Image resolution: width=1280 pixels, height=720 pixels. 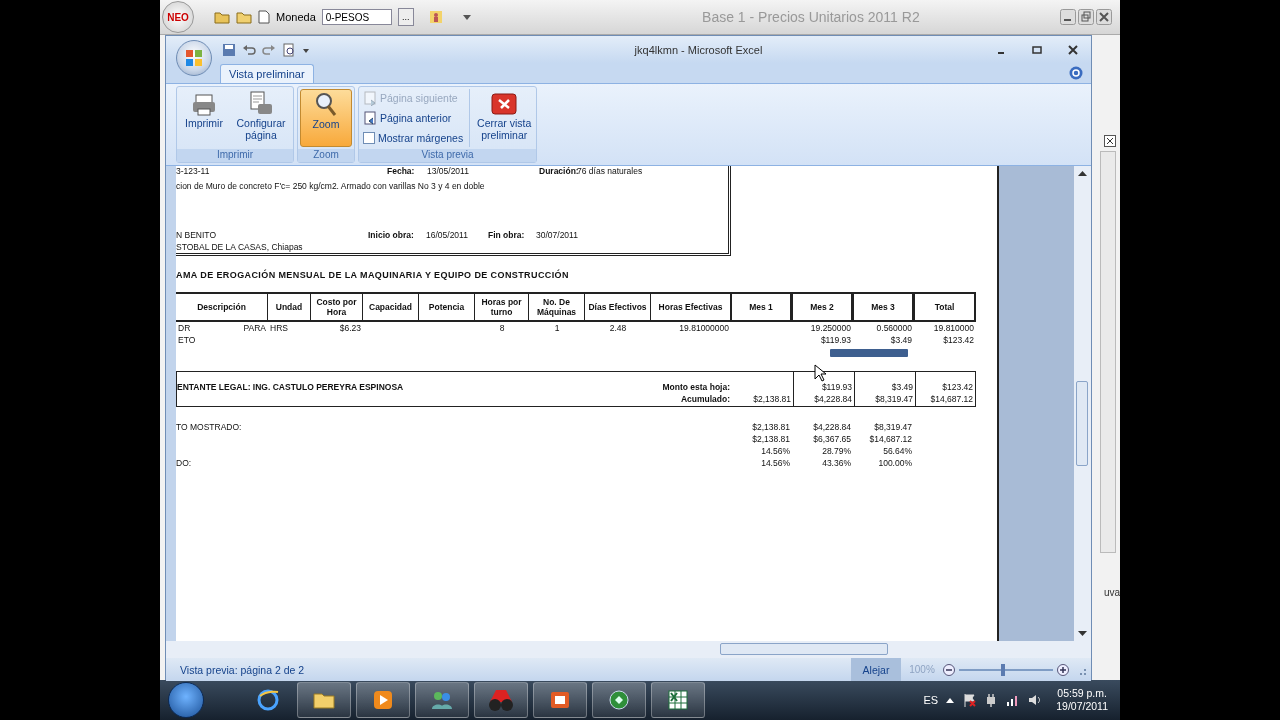 What do you see at coordinates (1111, 592) in the screenshot?
I see `side-text: uva` at bounding box center [1111, 592].